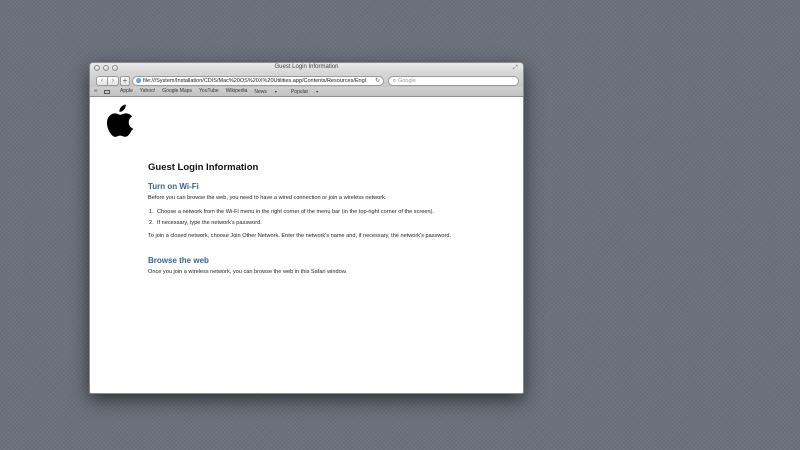  Describe the element at coordinates (102, 91) in the screenshot. I see `bookmark-tools: ∞` at that location.